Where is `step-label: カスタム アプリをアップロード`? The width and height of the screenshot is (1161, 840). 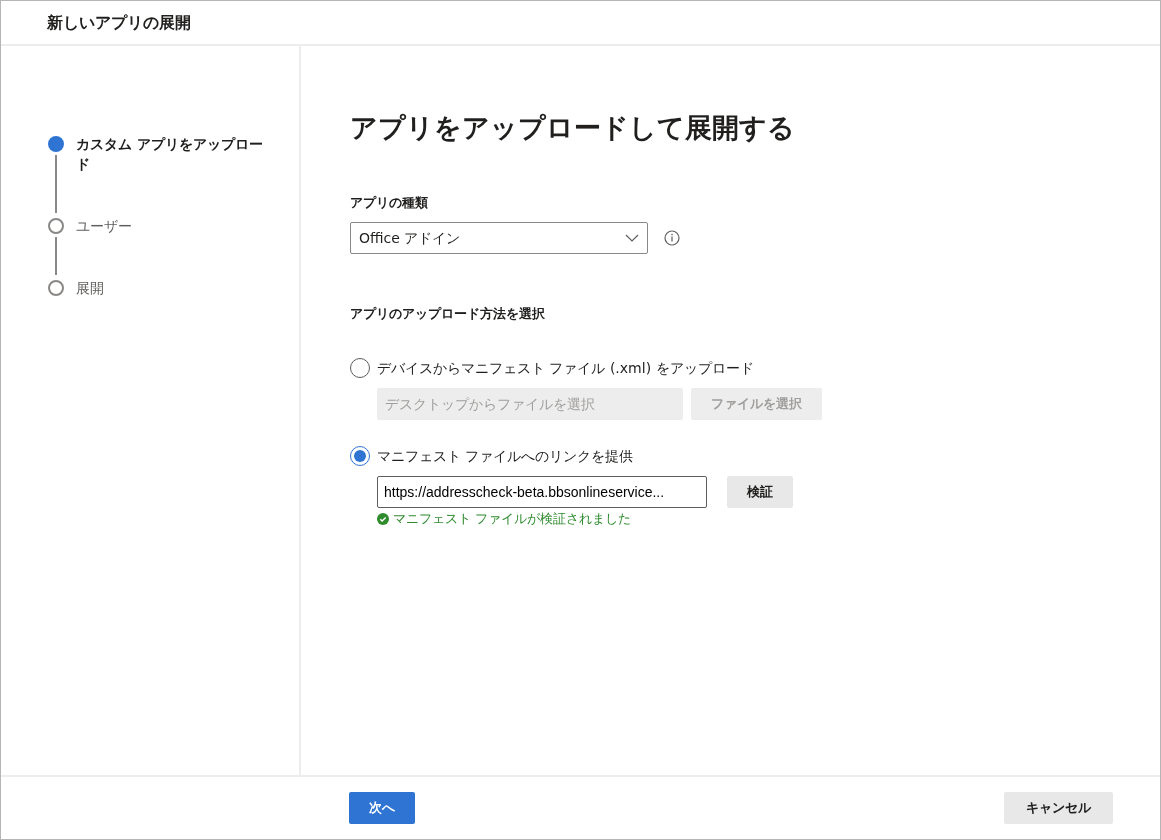 step-label: カスタム アプリをアップロード is located at coordinates (171, 154).